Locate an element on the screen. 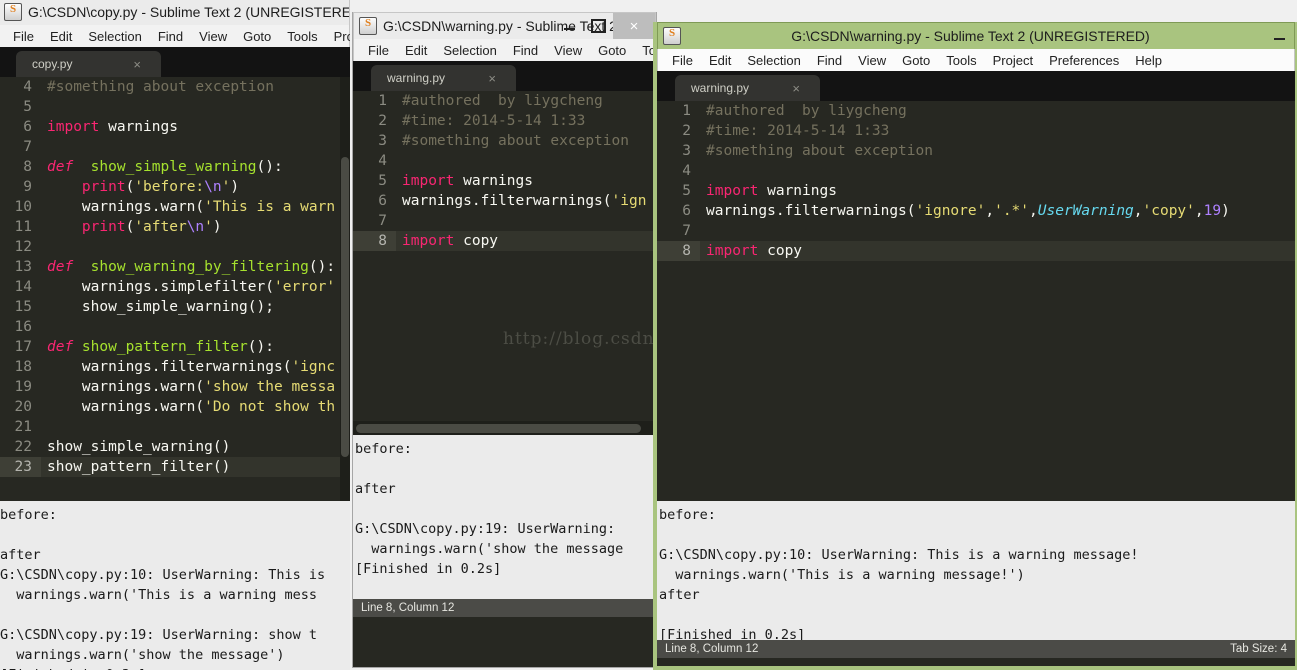  window-controls-right is located at coordinates (1279, 36).